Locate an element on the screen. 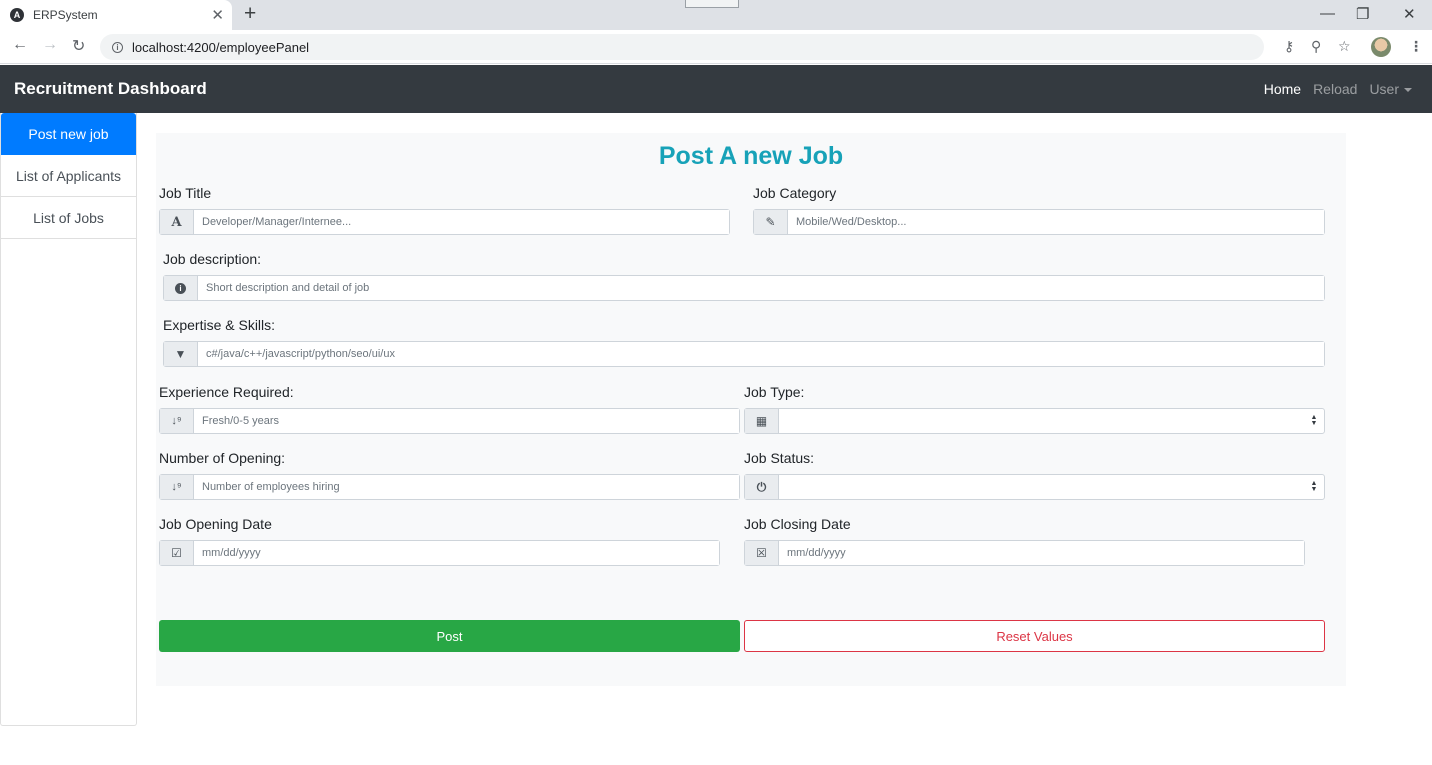 The image size is (1432, 765). job-title-group: A is located at coordinates (444, 222).